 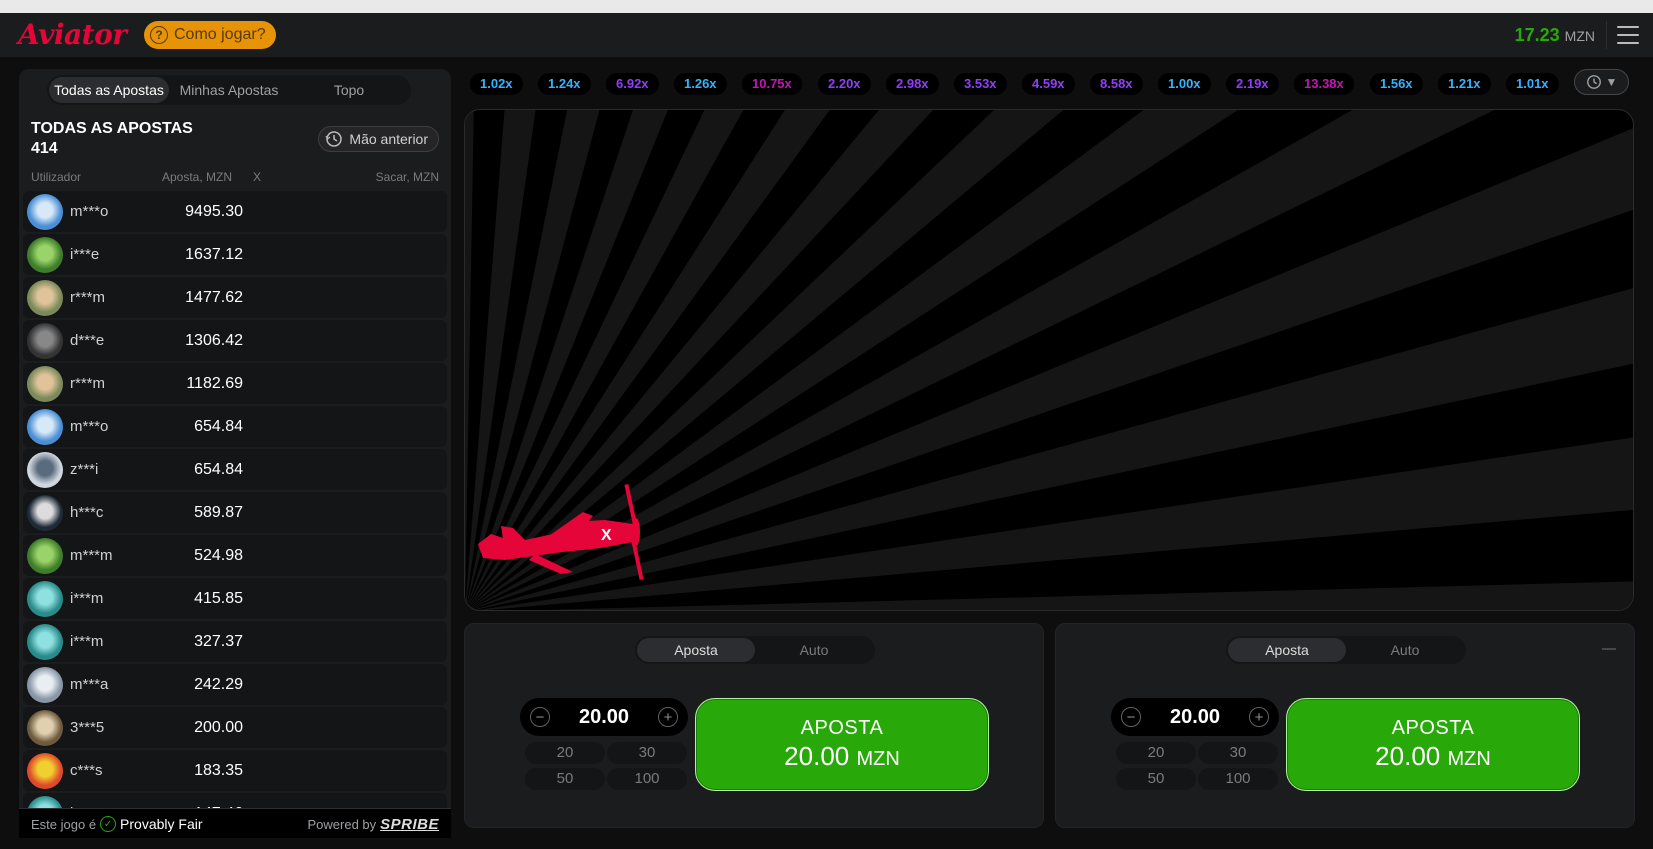 What do you see at coordinates (349, 90) in the screenshot?
I see `tab-top: Topo` at bounding box center [349, 90].